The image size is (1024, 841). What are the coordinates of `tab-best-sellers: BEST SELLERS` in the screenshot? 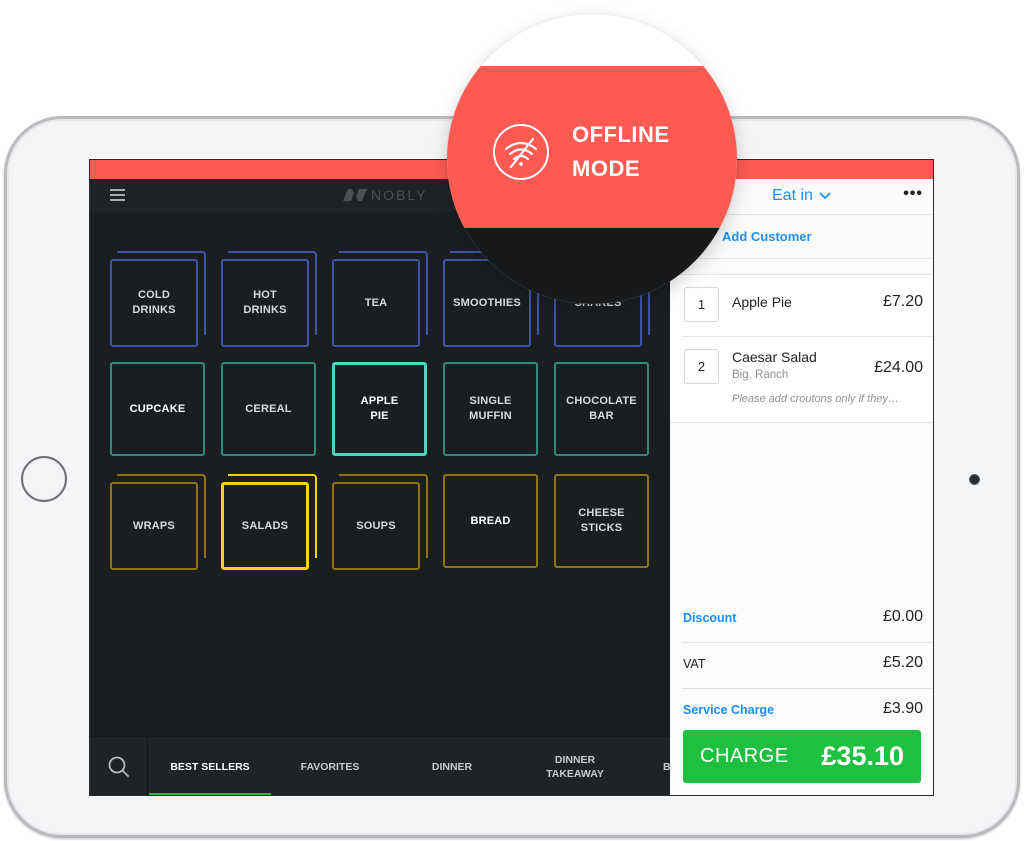 It's located at (210, 766).